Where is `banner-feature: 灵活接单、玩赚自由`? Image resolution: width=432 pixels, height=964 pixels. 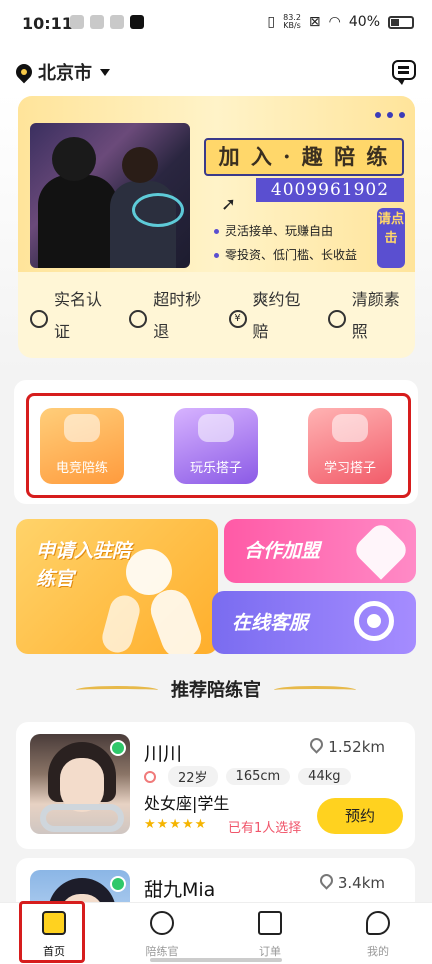 banner-feature: 灵活接单、玩赚自由 is located at coordinates (285, 231).